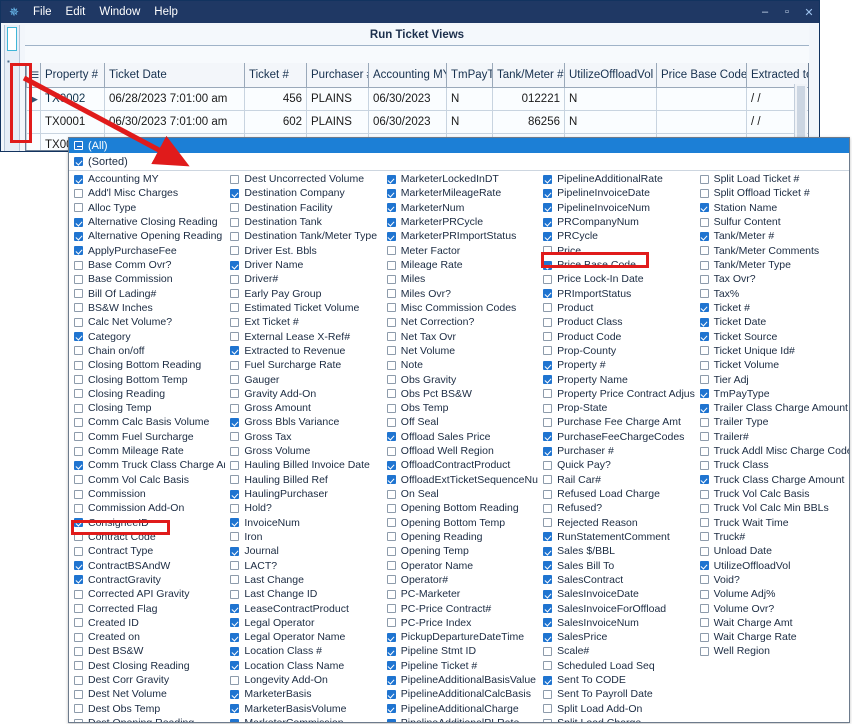  I want to click on dropdown-item: ContractBSAndW, so click(147, 565).